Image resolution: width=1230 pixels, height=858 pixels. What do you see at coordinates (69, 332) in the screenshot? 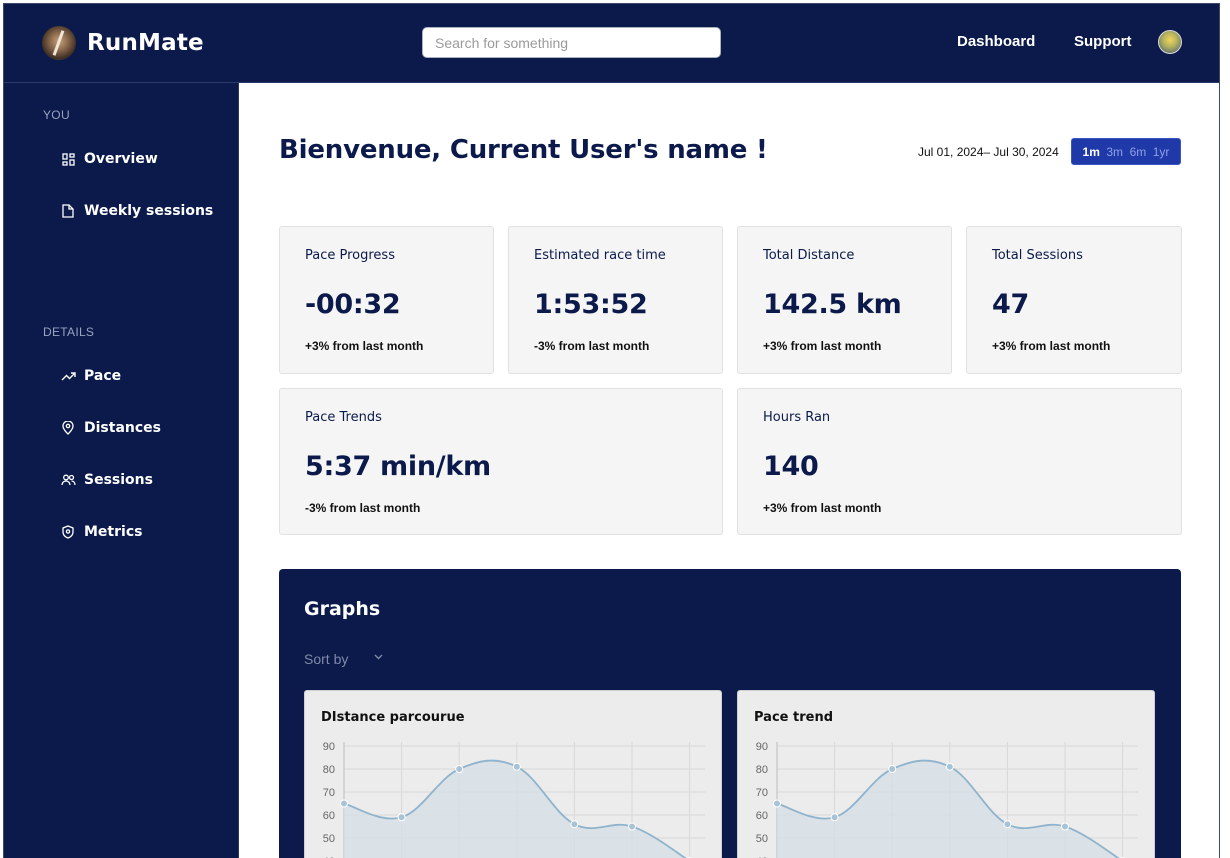
I see `sidebar-section-details: DETAILS` at bounding box center [69, 332].